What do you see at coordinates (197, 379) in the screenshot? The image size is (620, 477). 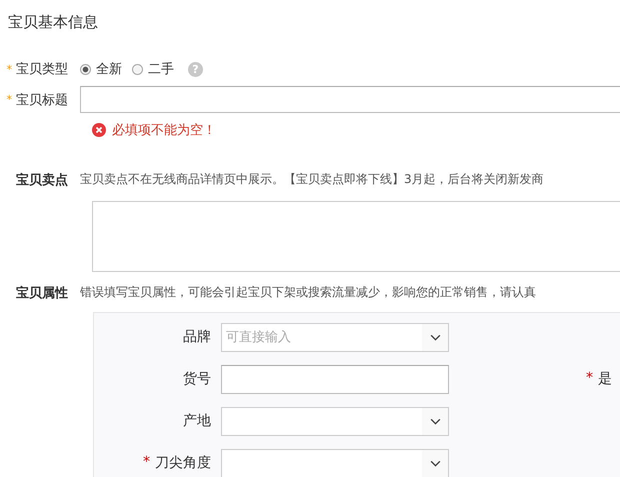 I see `field-label: 货号` at bounding box center [197, 379].